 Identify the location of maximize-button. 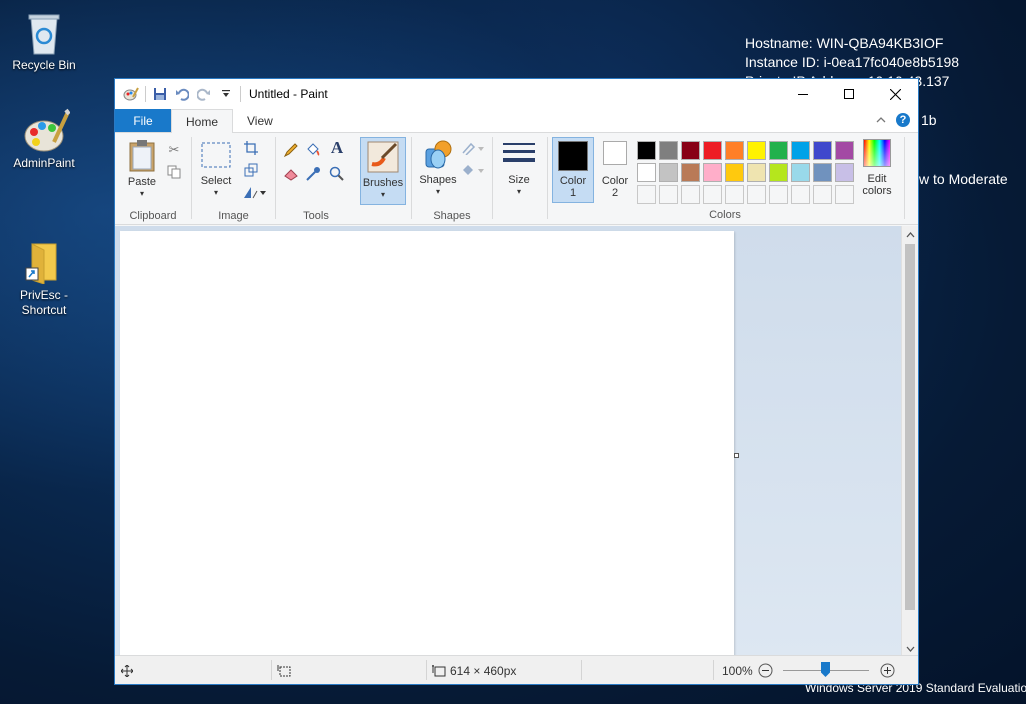
(849, 94).